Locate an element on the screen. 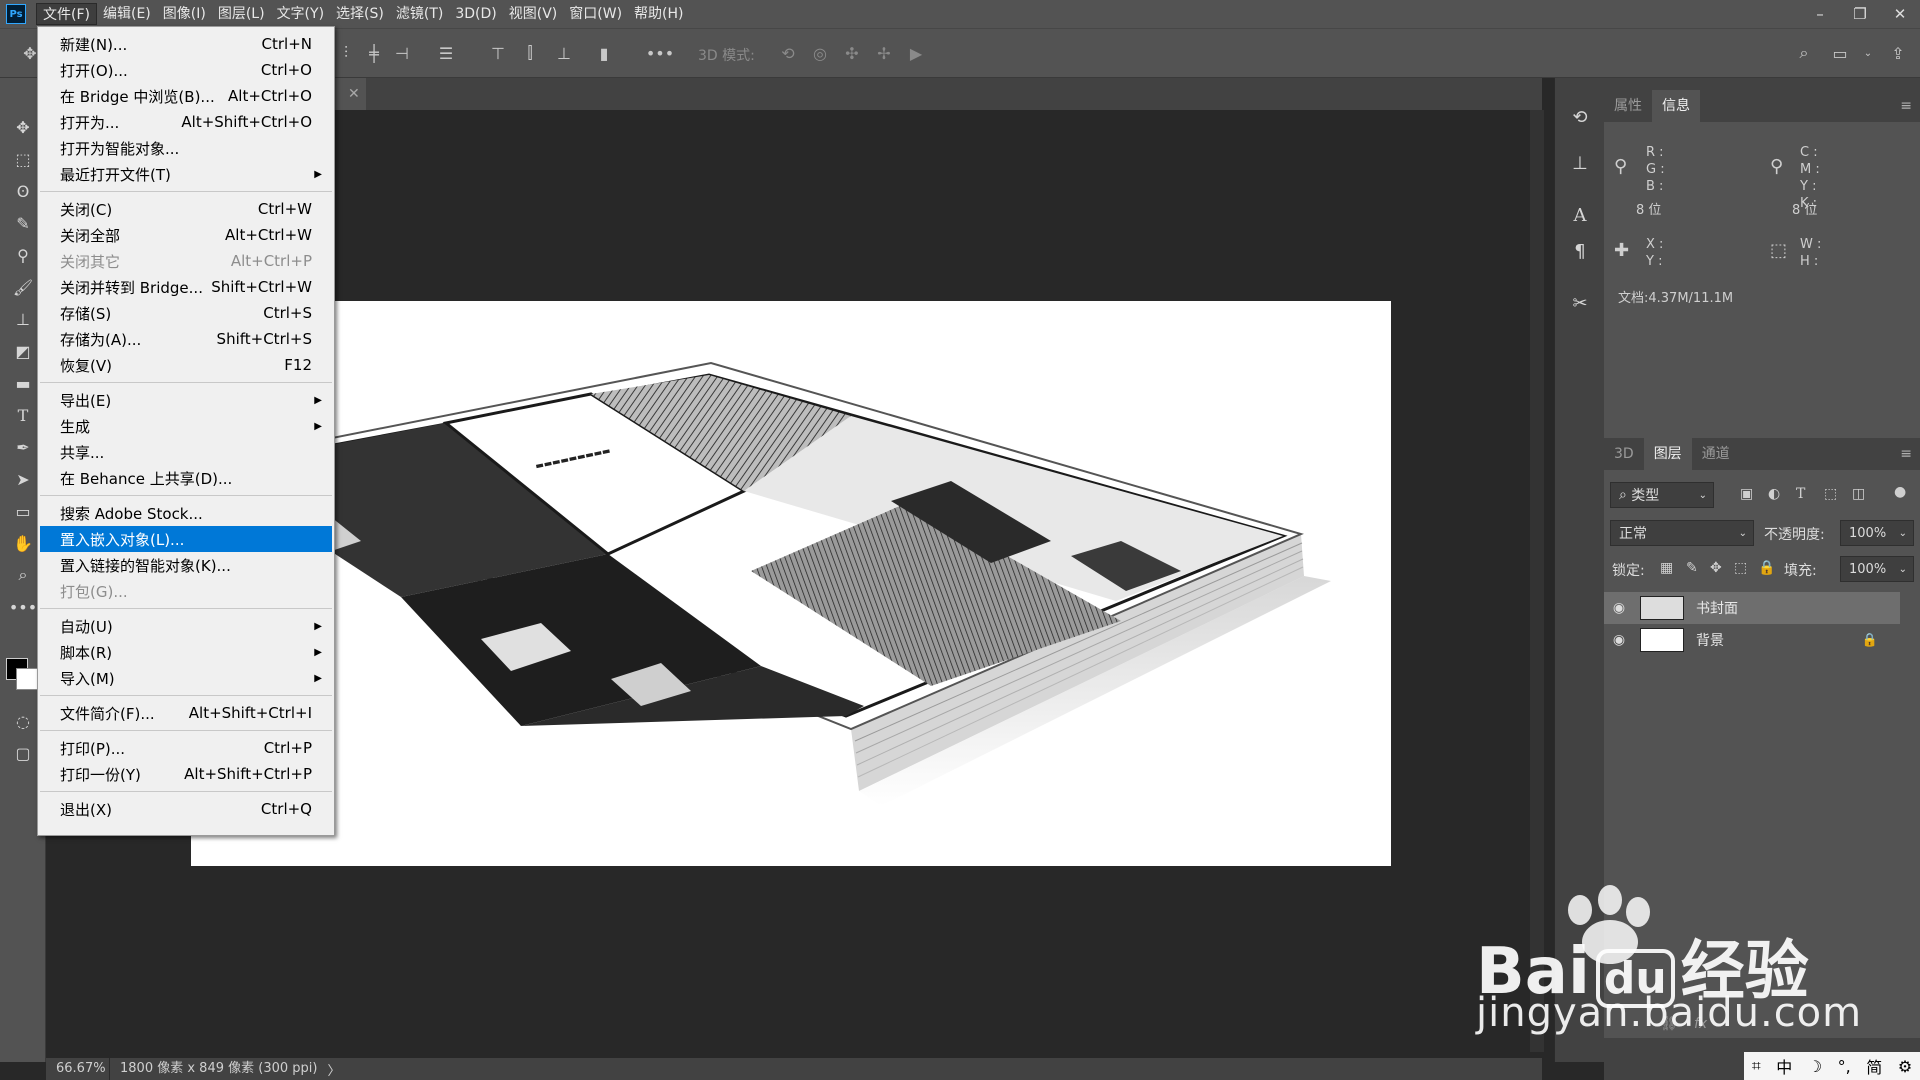 The image size is (1920, 1080). restore-button: ❐ is located at coordinates (1860, 14).